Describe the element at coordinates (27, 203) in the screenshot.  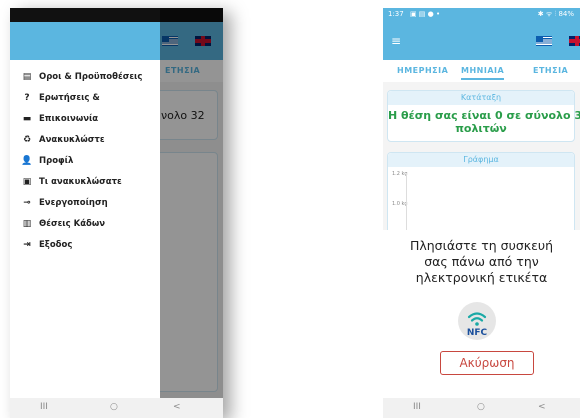
I see `key-icon: ⊸` at that location.